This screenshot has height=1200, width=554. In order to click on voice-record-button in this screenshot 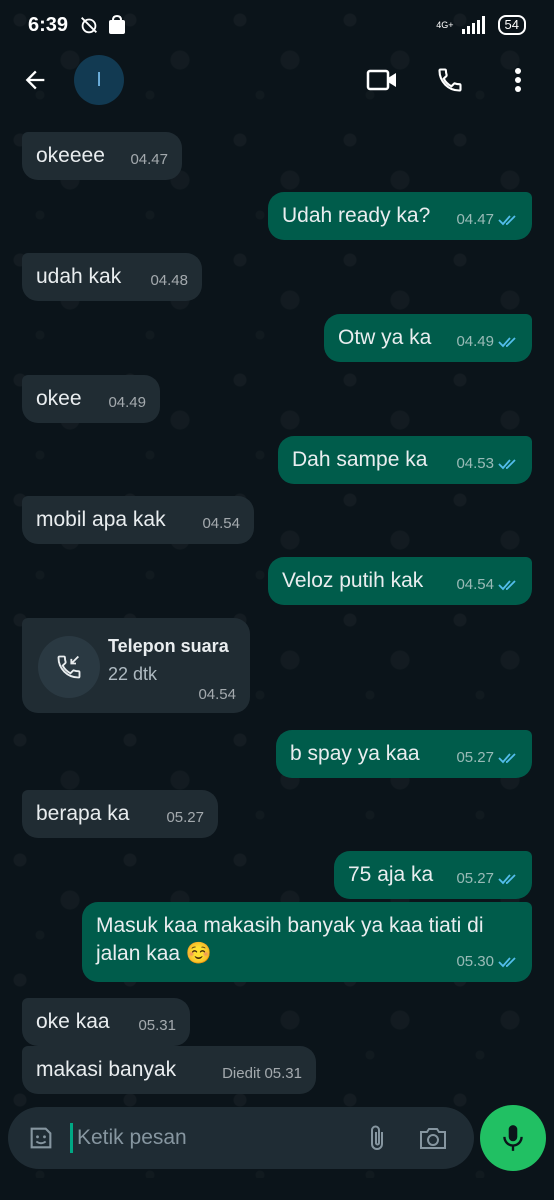, I will do `click(513, 1138)`.